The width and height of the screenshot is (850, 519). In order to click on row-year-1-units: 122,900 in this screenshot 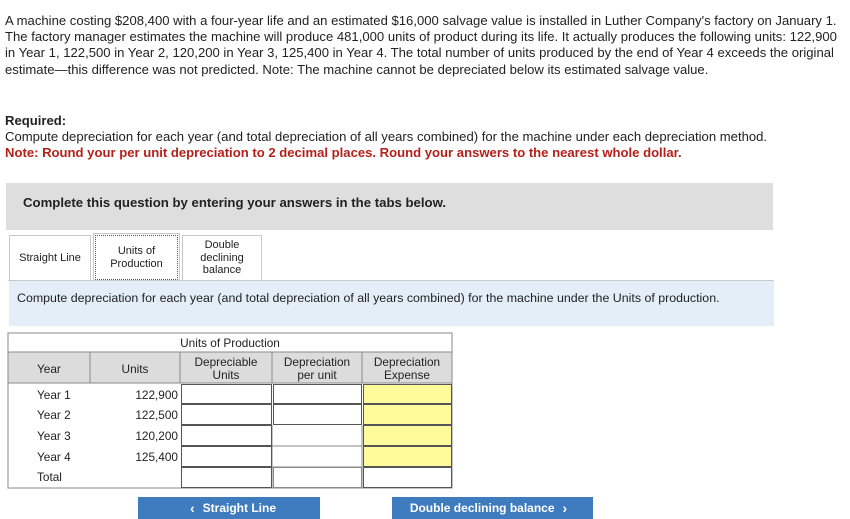, I will do `click(156, 395)`.